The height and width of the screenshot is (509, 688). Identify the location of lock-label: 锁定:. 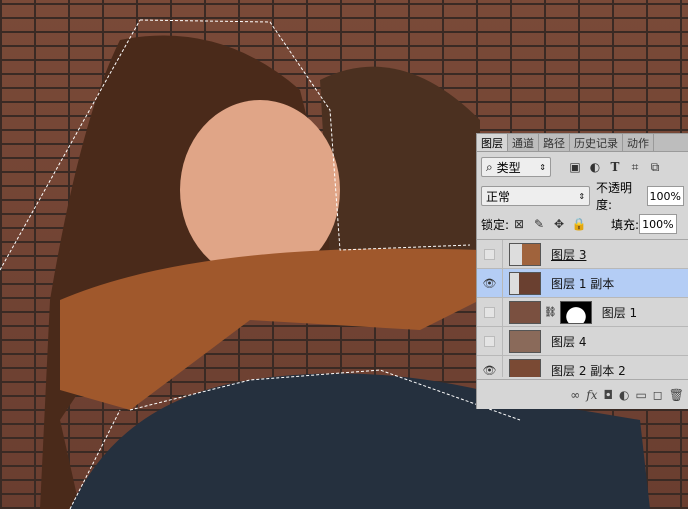
(495, 224).